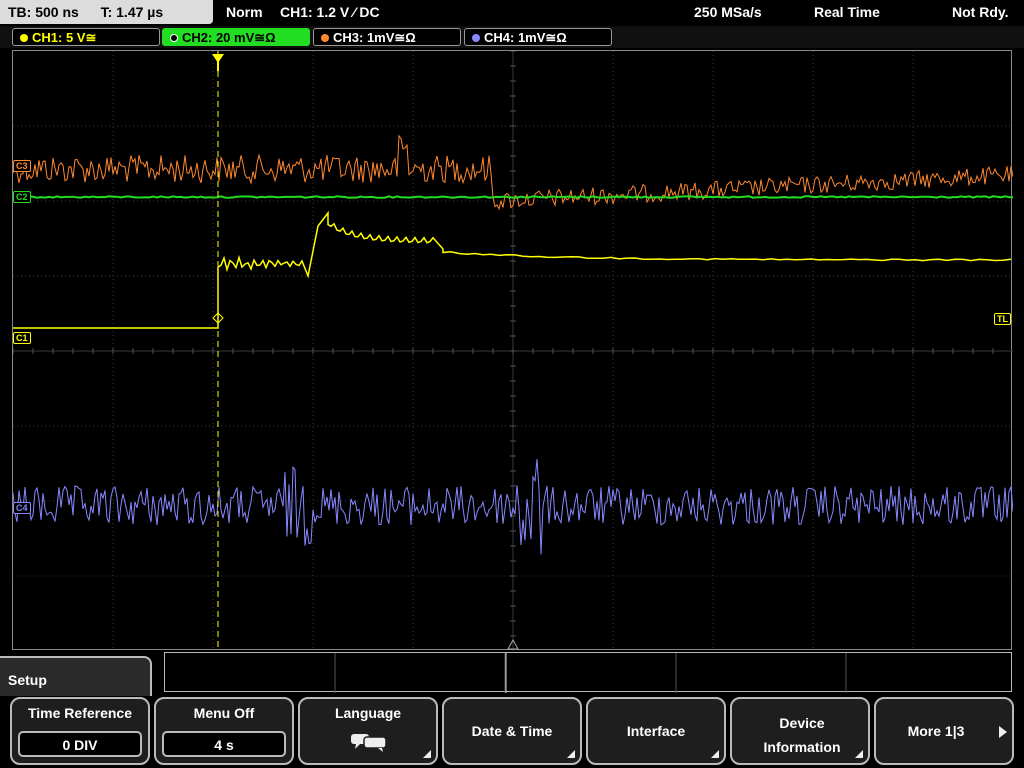  Describe the element at coordinates (24, 38) in the screenshot. I see `ch1-color-dot` at that location.